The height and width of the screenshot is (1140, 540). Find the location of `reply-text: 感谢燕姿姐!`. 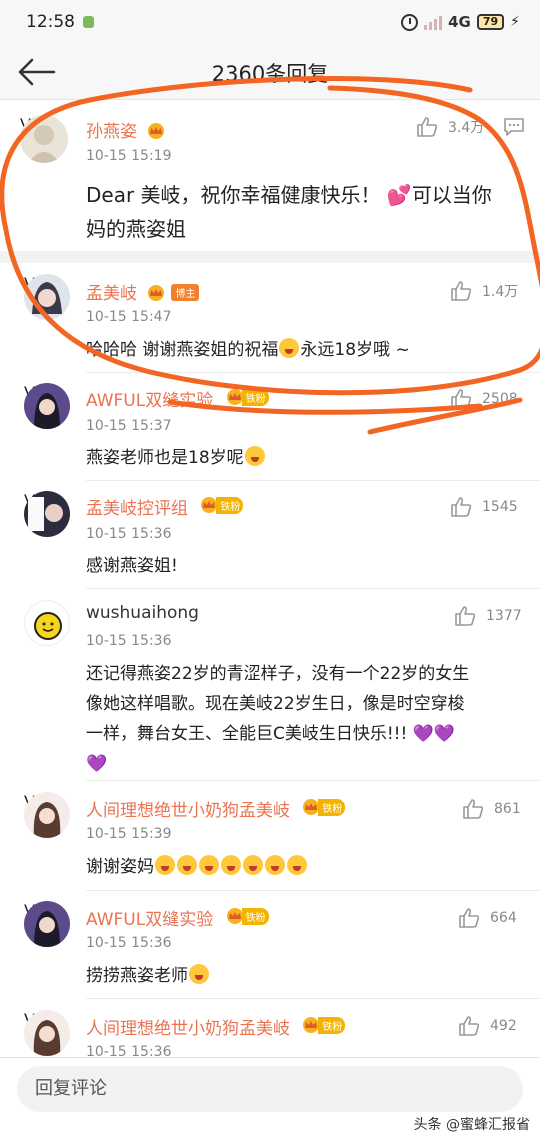

reply-text: 感谢燕姿姐! is located at coordinates (132, 566).